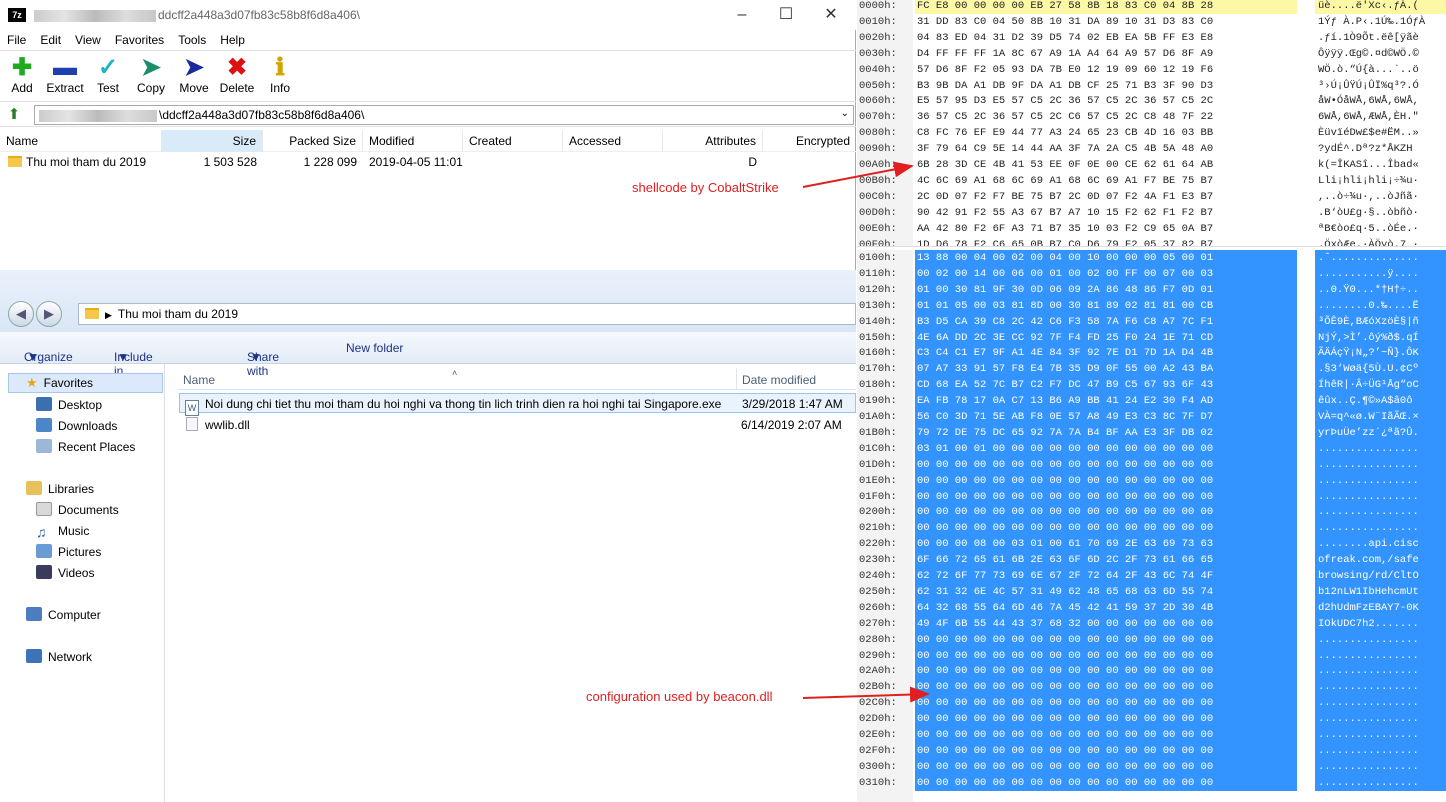  Describe the element at coordinates (232, 40) in the screenshot. I see `menu-help: Help` at that location.